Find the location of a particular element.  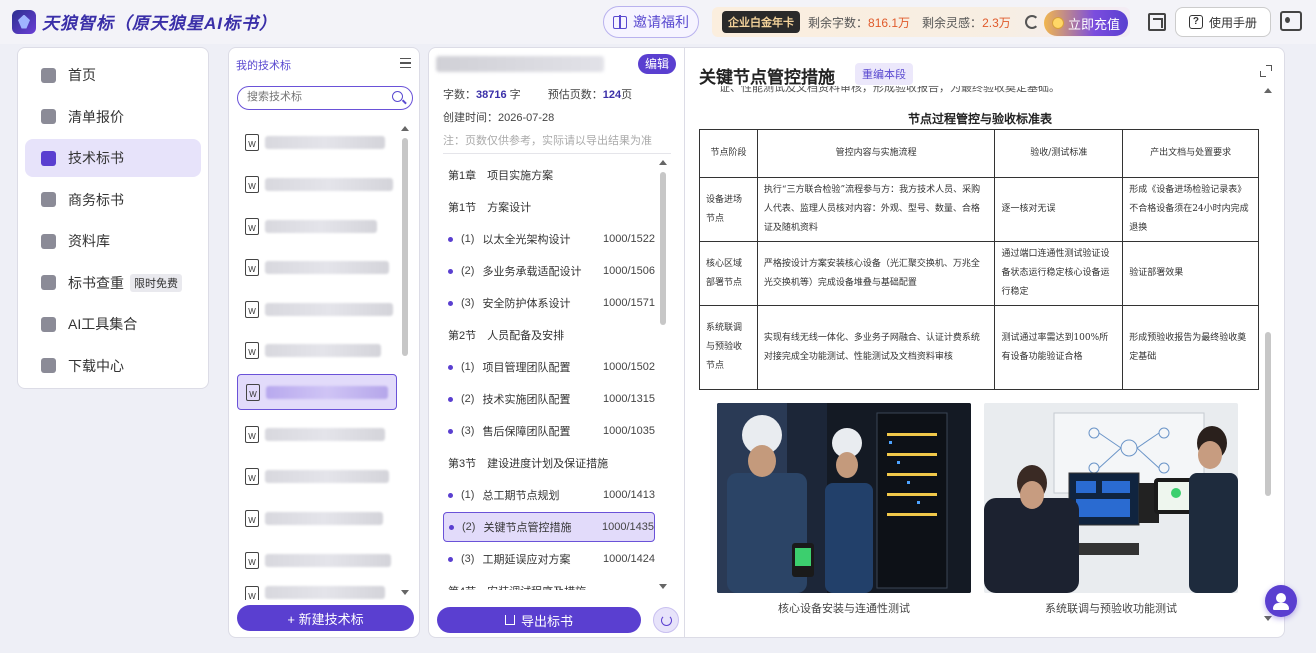

sidebar-item-home: 首页 is located at coordinates (113, 75).